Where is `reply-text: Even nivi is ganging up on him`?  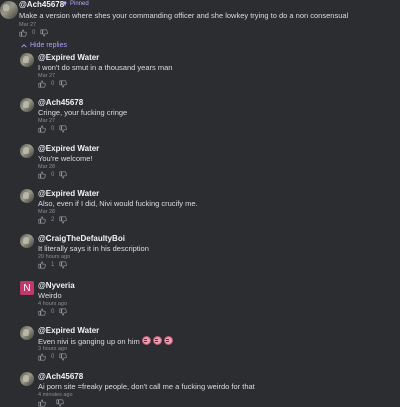
reply-text: Even nivi is ganging up on him is located at coordinates (89, 341).